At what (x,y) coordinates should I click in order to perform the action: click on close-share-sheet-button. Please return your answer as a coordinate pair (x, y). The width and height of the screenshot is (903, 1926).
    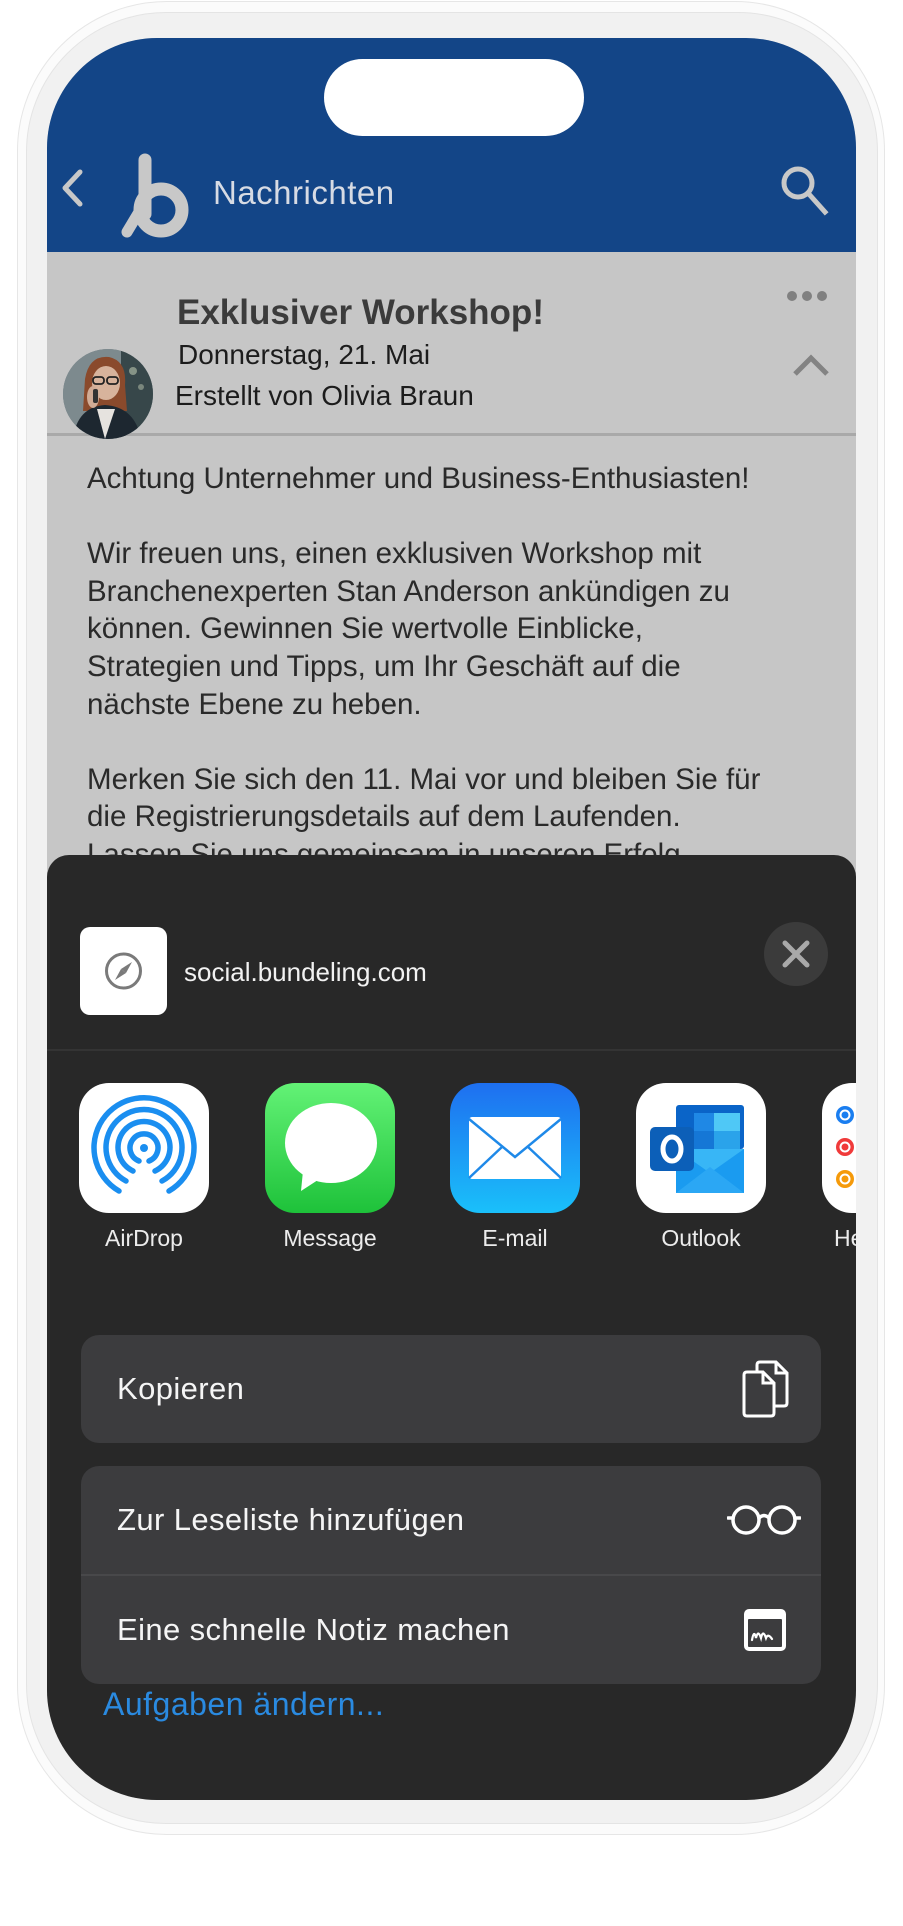
    Looking at the image, I should click on (796, 954).